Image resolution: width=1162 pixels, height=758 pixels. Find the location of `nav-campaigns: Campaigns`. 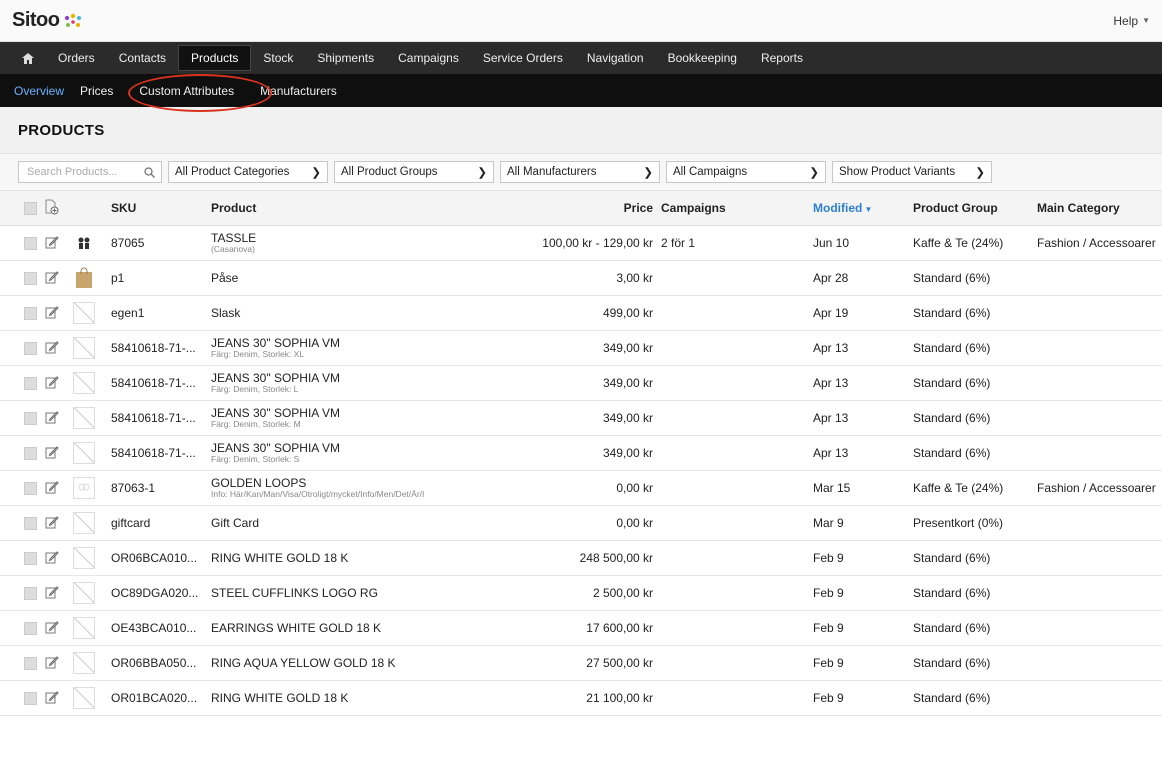

nav-campaigns: Campaigns is located at coordinates (428, 58).